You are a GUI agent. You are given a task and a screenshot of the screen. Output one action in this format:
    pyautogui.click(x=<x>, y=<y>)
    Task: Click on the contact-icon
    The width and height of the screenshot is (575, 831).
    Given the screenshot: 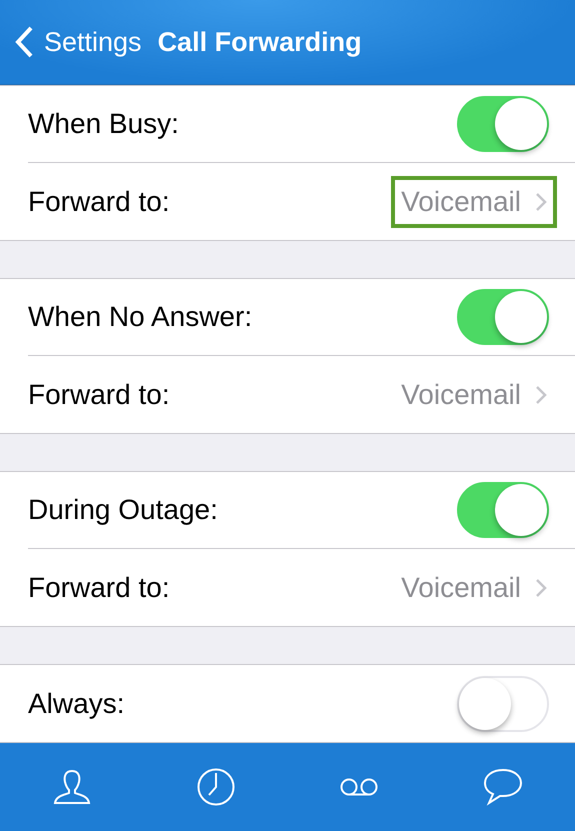 What is the action you would take?
    pyautogui.click(x=72, y=787)
    